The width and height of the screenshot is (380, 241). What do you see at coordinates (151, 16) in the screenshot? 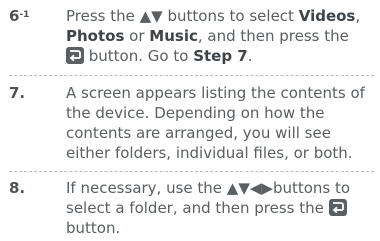
I see `up-down-arrows-icon: ▲▼` at bounding box center [151, 16].